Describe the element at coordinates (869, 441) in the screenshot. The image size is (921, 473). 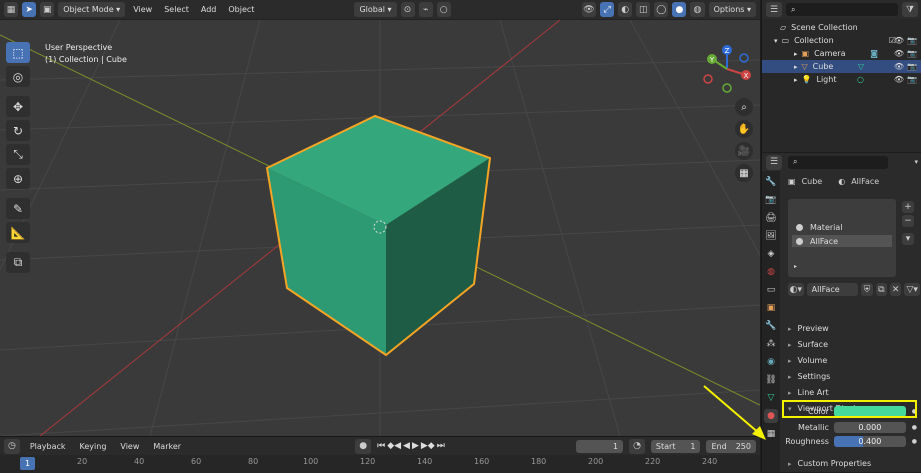
I see `roughness-slider: 0.400` at that location.